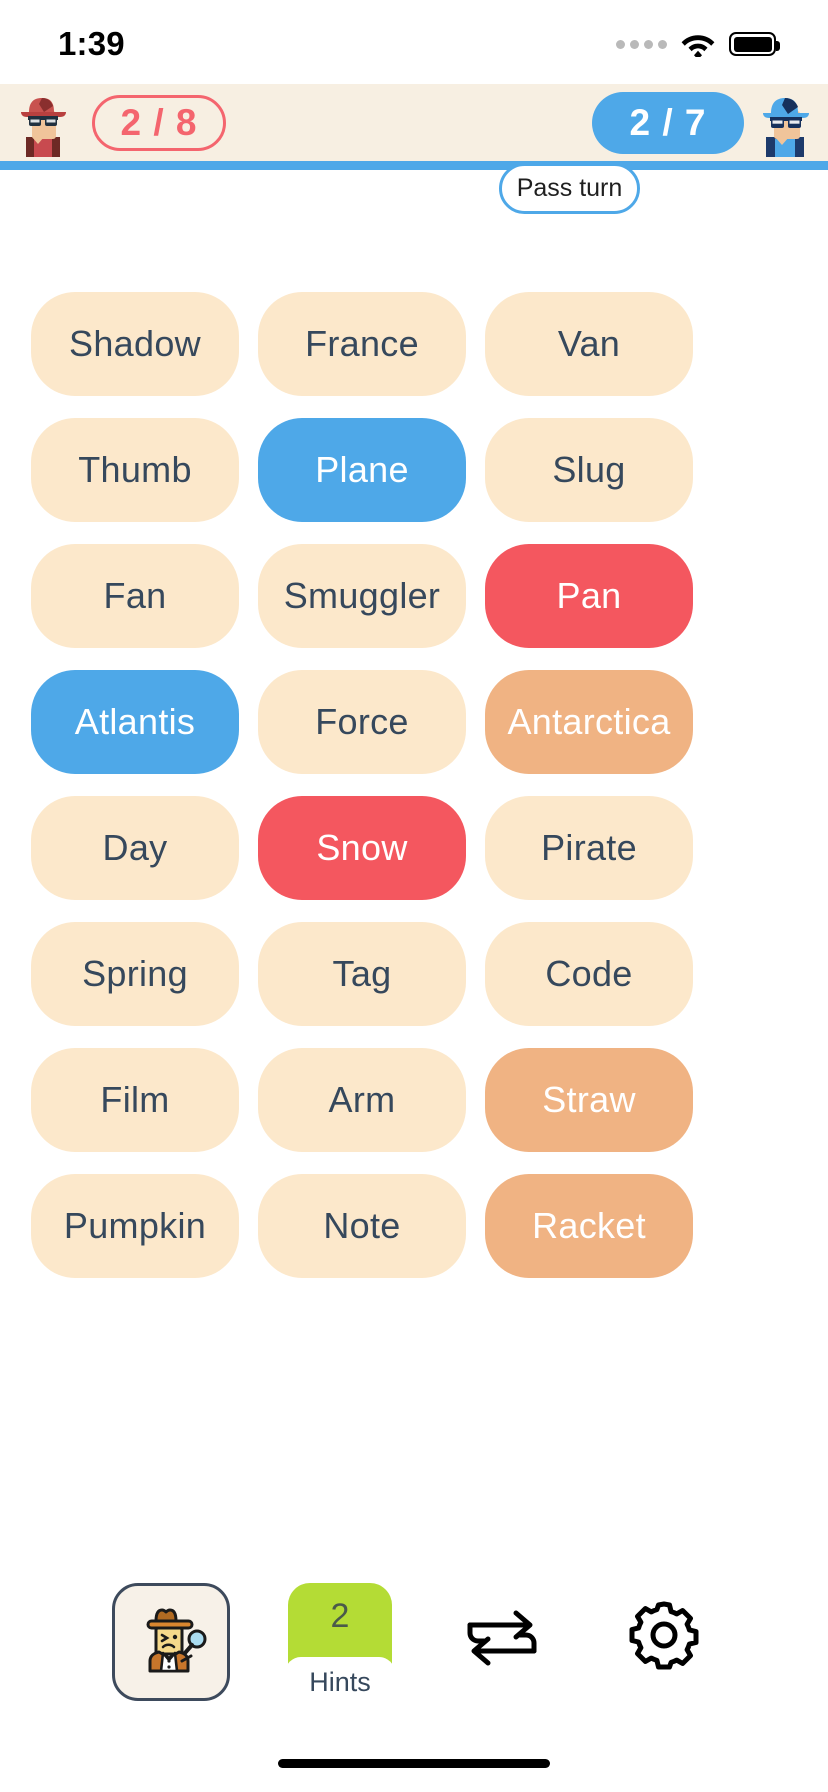 The width and height of the screenshot is (828, 1792). Describe the element at coordinates (135, 344) in the screenshot. I see `word-card: Shadow` at that location.